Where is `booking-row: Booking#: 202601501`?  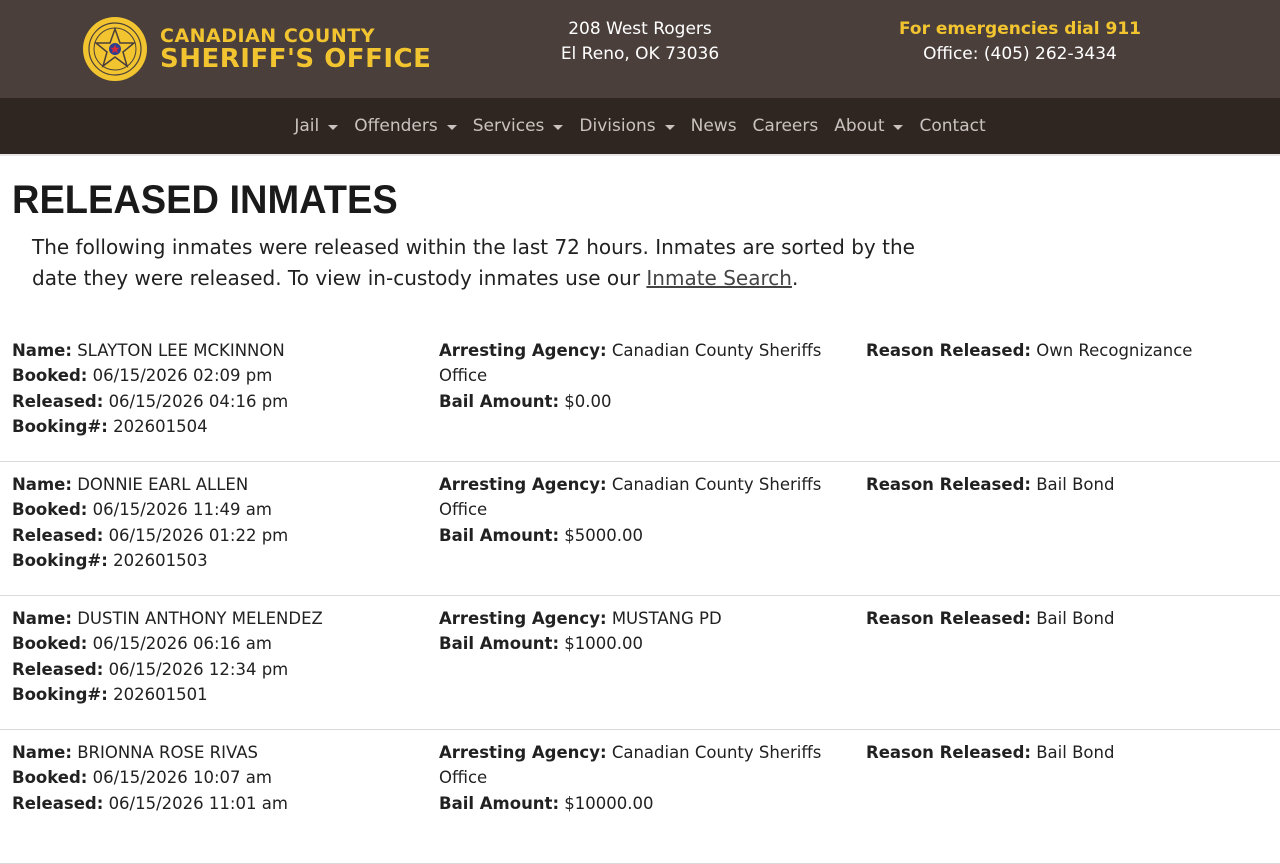
booking-row: Booking#: 202601501 is located at coordinates (217, 694).